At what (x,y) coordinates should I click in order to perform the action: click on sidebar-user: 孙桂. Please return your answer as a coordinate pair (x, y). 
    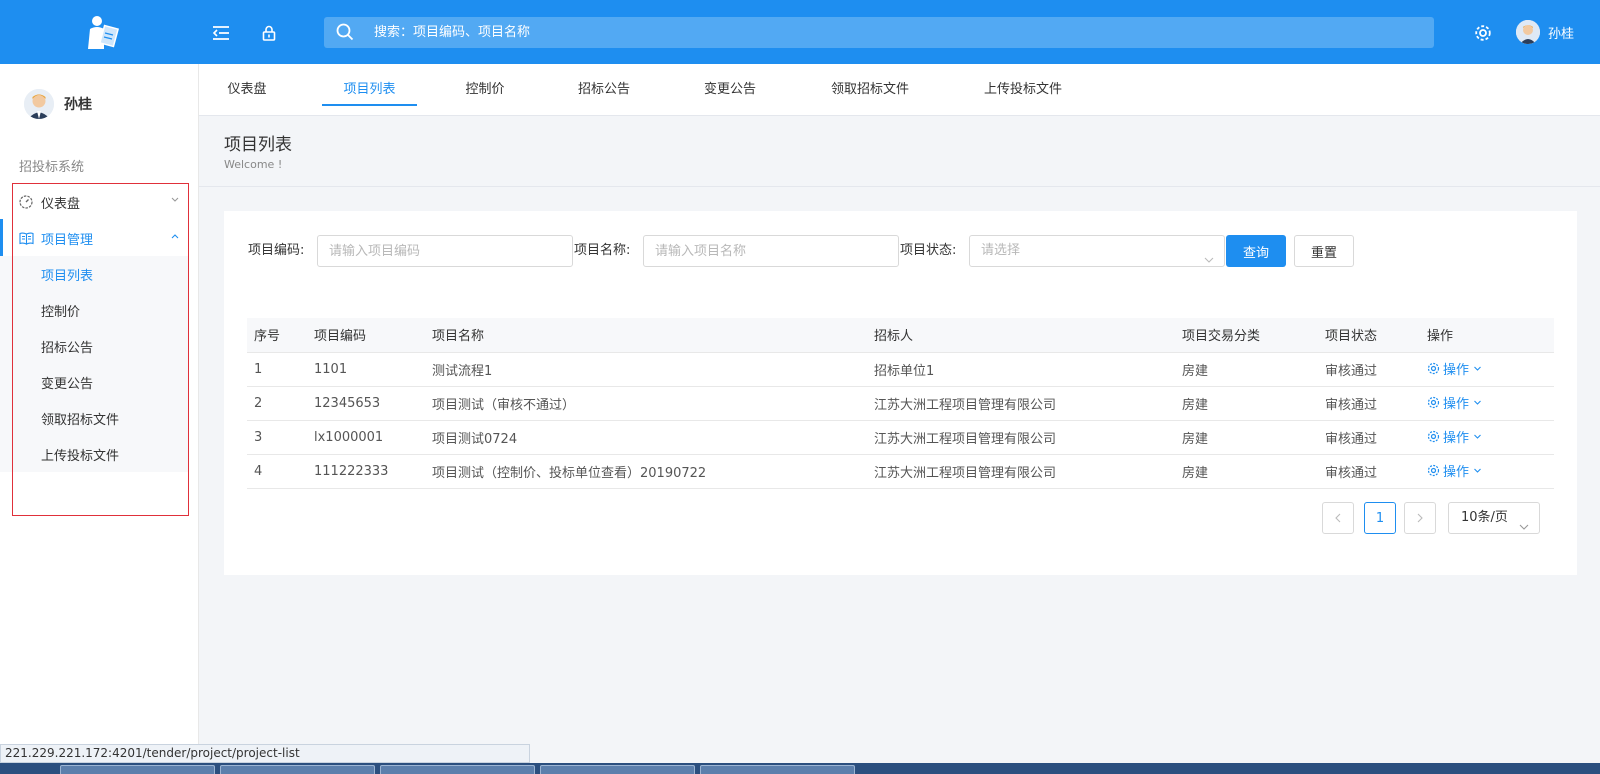
    Looking at the image, I should click on (58, 104).